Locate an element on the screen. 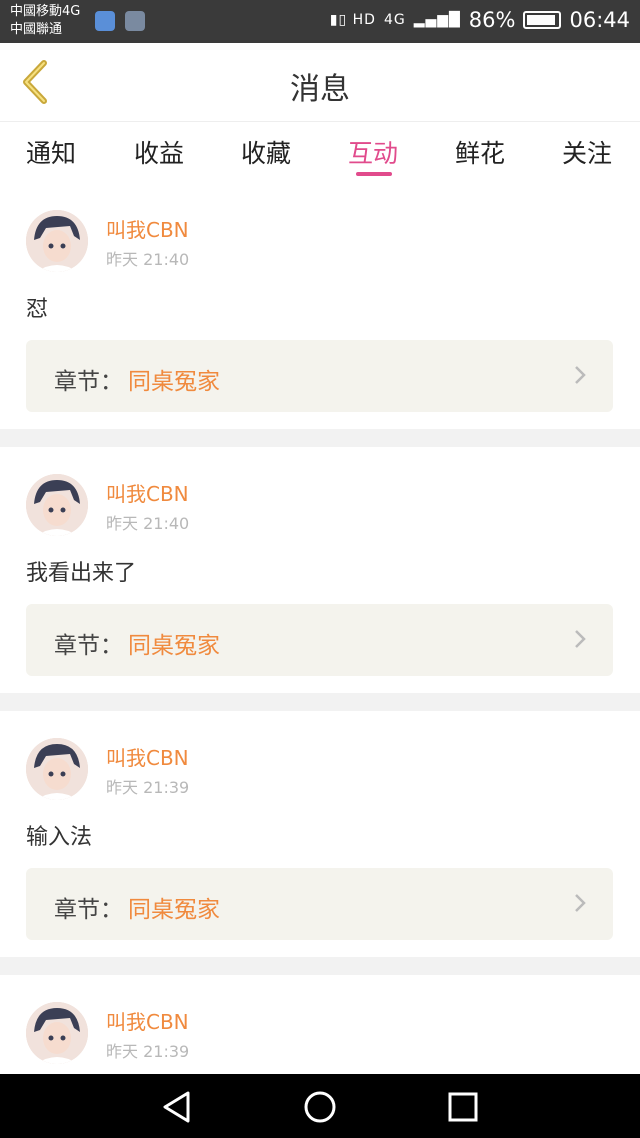  nav-recents-icon is located at coordinates (463, 1107).